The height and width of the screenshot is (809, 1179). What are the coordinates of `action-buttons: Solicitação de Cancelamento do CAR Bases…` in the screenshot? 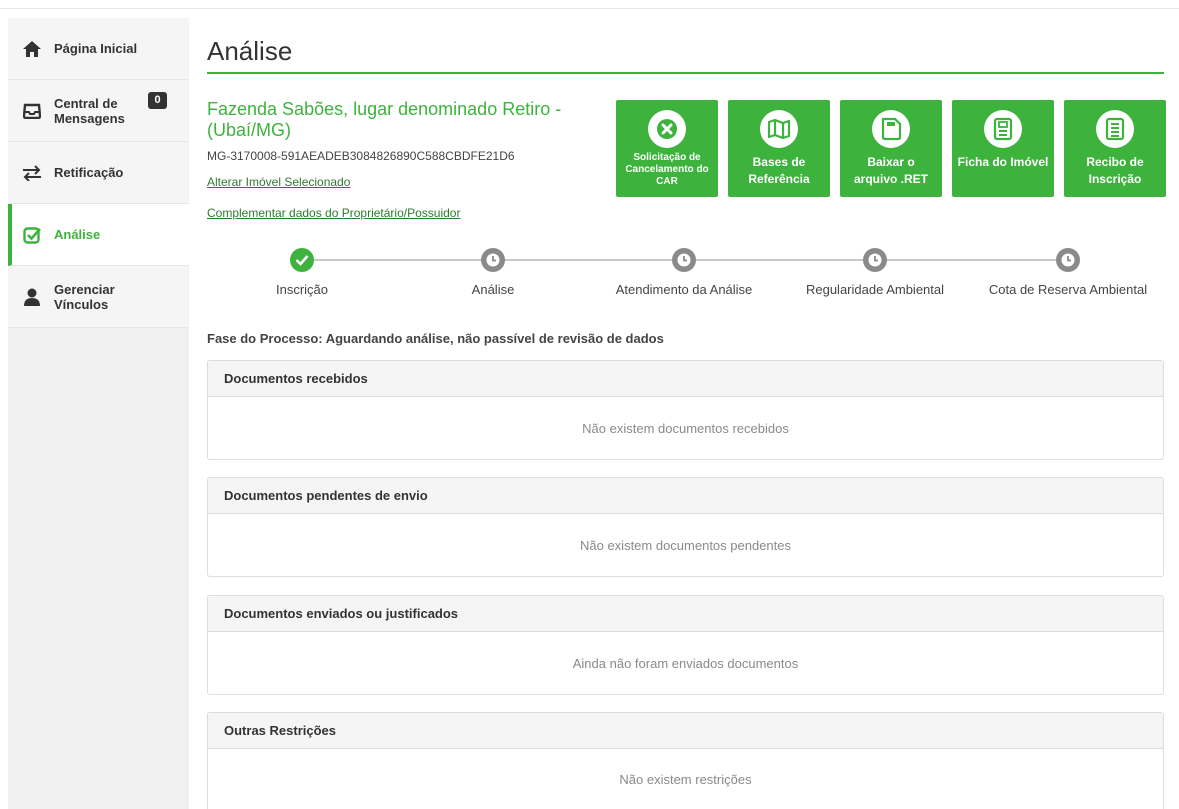 It's located at (891, 148).